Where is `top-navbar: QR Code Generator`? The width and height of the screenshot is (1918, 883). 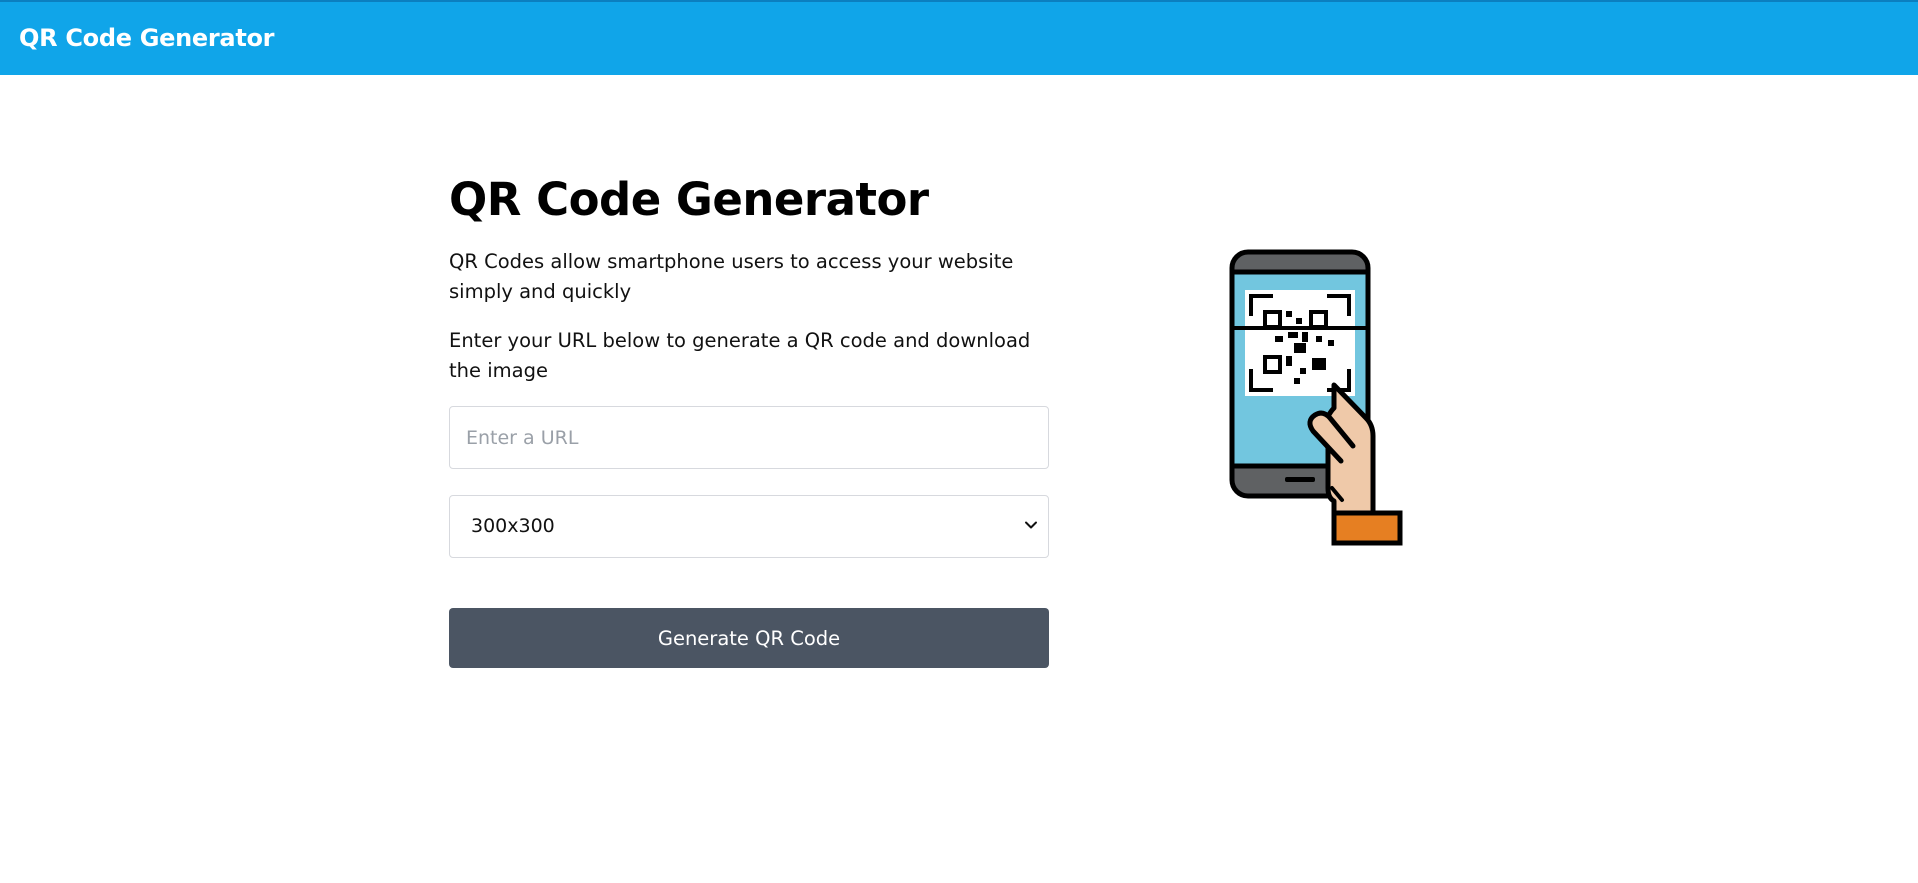 top-navbar: QR Code Generator is located at coordinates (959, 37).